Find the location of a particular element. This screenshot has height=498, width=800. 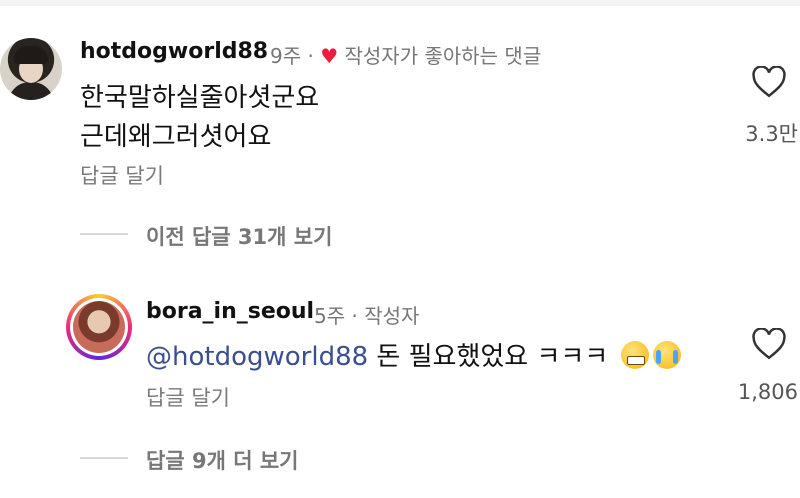

top-divider is located at coordinates (400, 3).